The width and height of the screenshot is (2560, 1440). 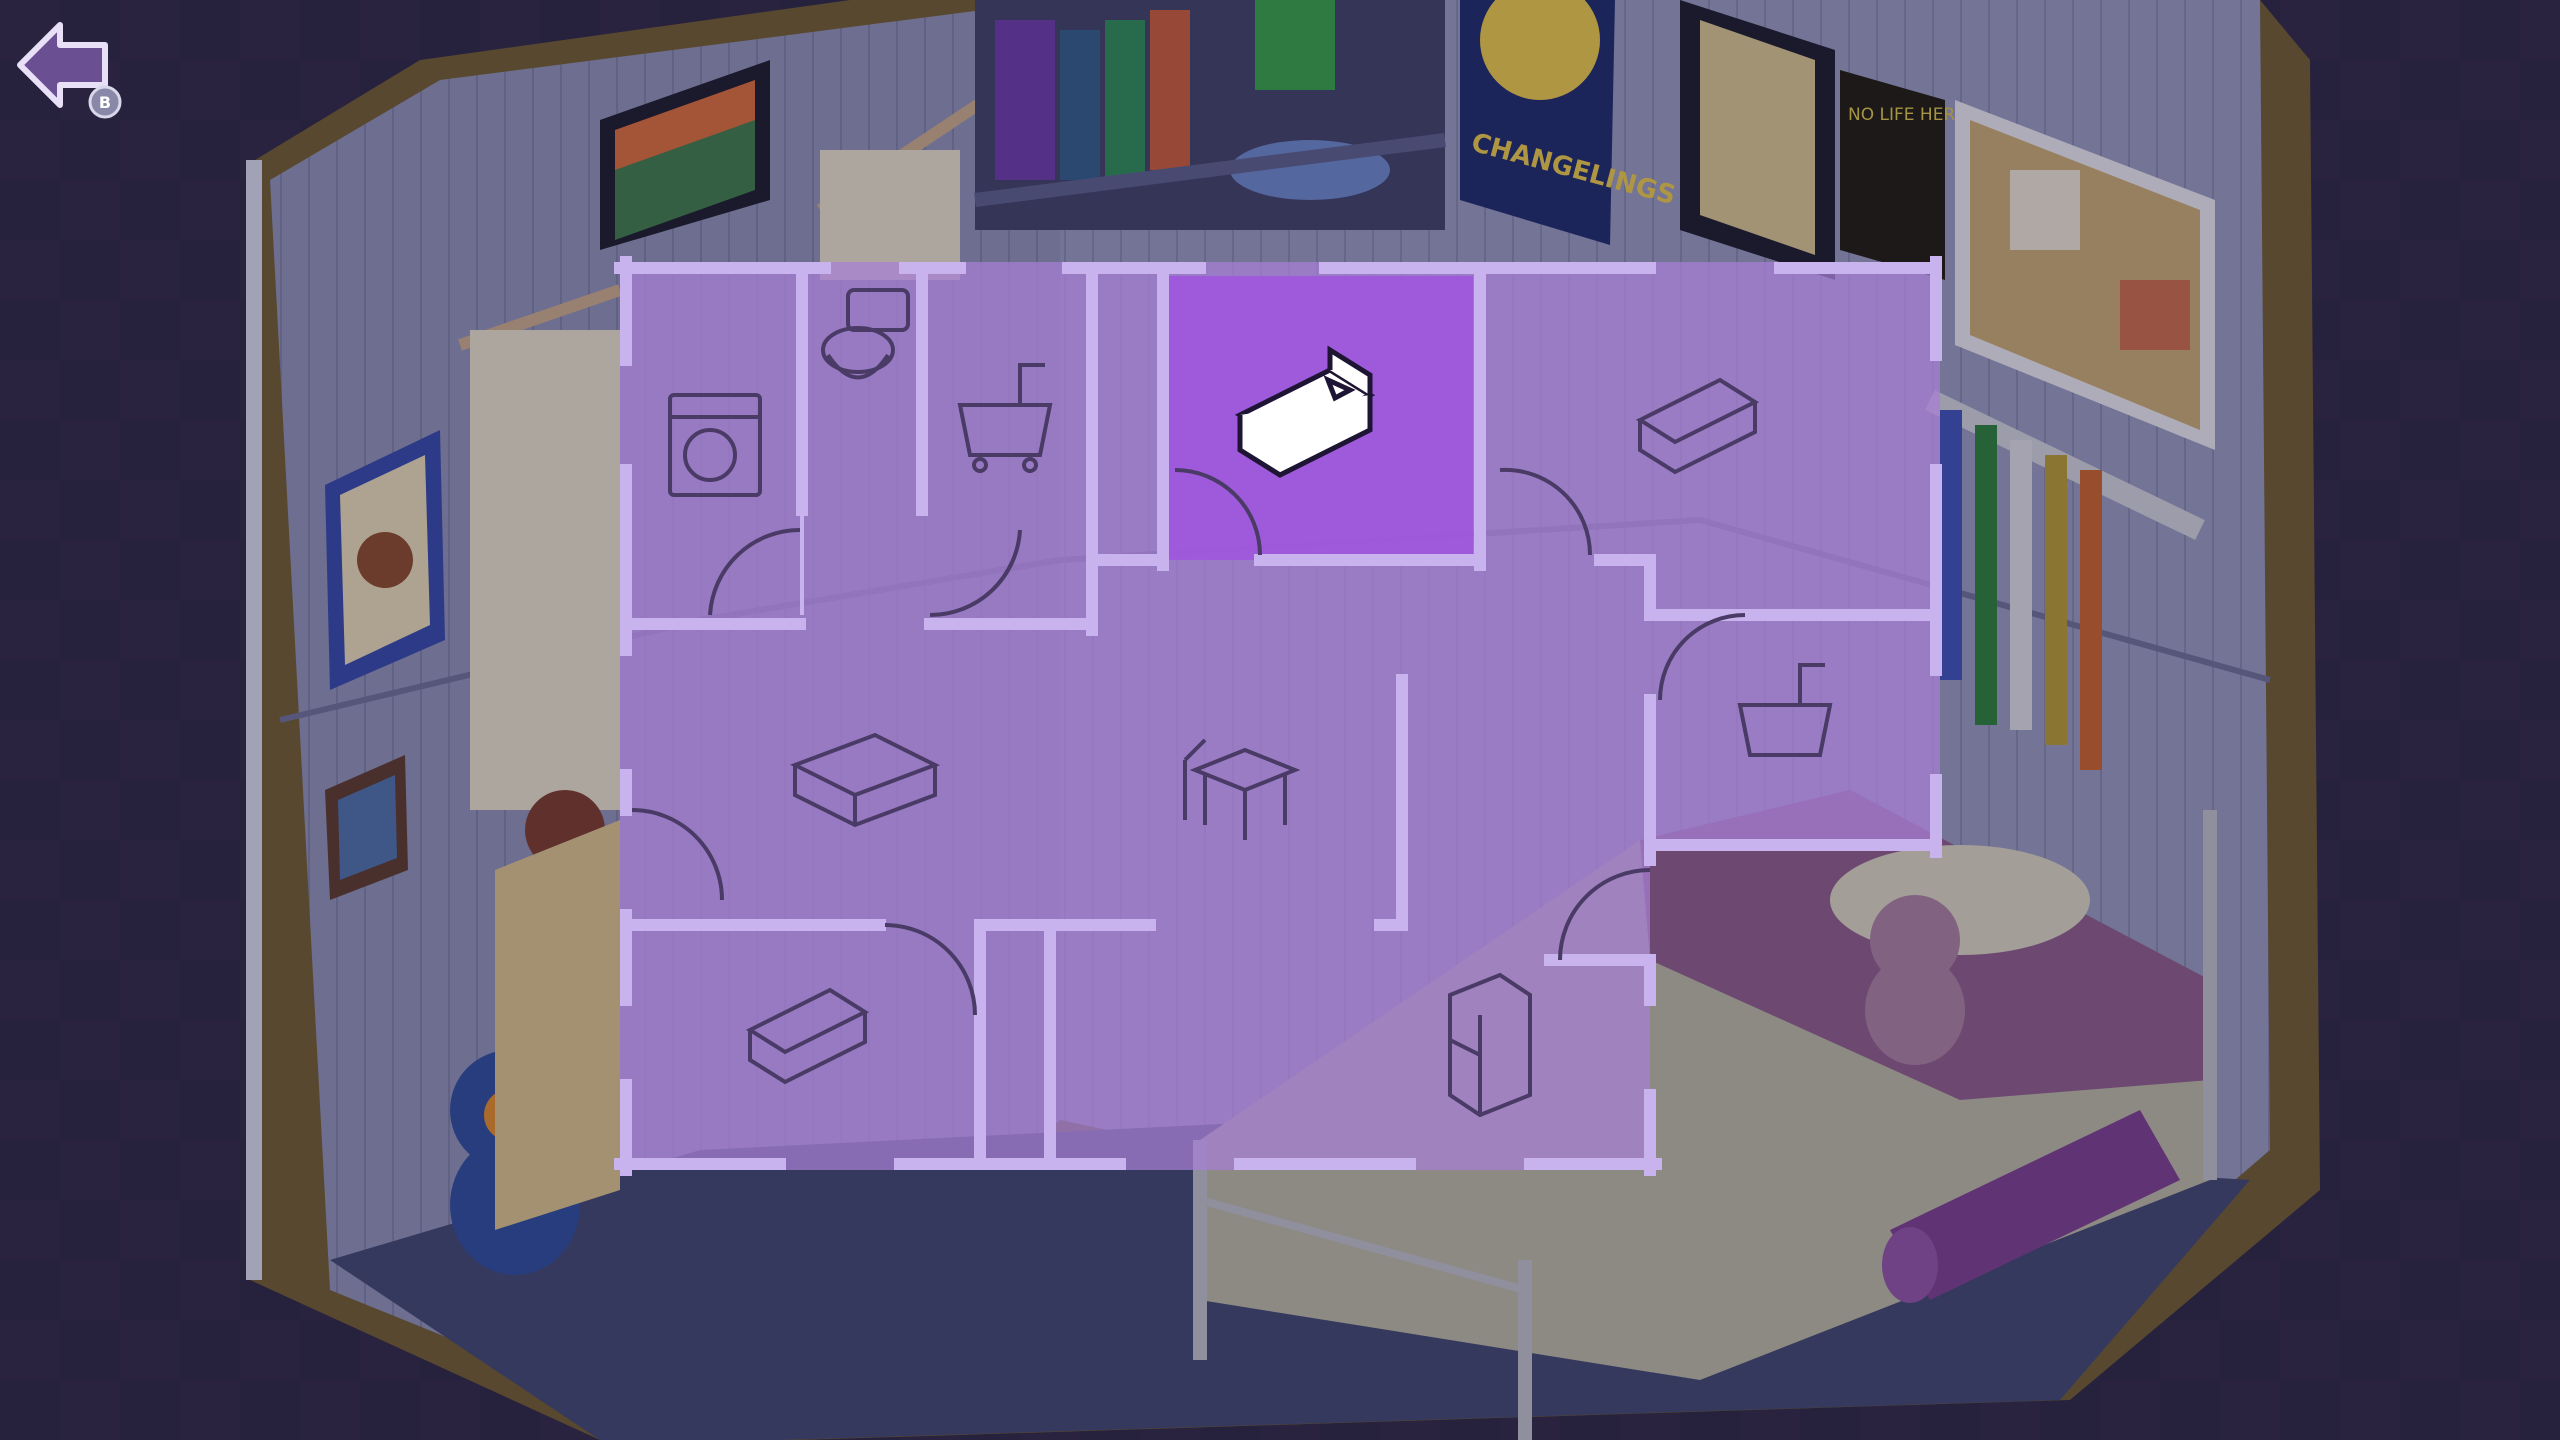 What do you see at coordinates (105, 102) in the screenshot?
I see `button-hint-label: B` at bounding box center [105, 102].